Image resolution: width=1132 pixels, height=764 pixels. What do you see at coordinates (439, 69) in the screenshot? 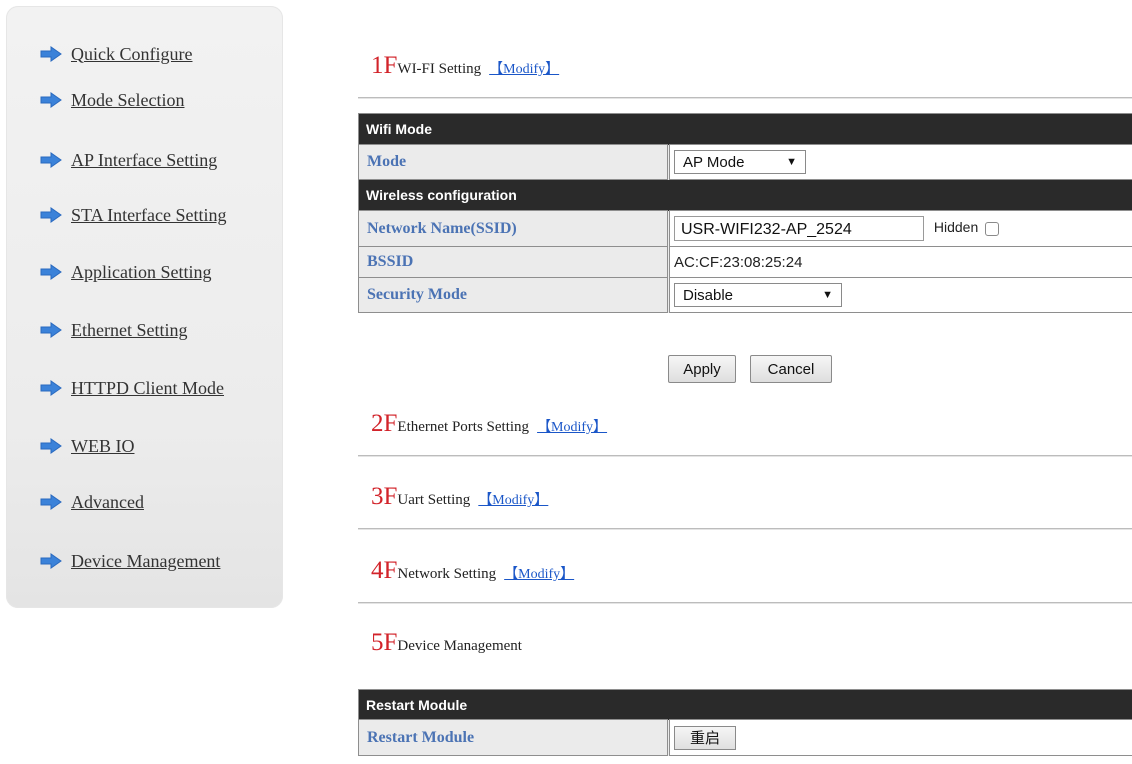
I see `section-title-text: WI-FI Setting` at bounding box center [439, 69].